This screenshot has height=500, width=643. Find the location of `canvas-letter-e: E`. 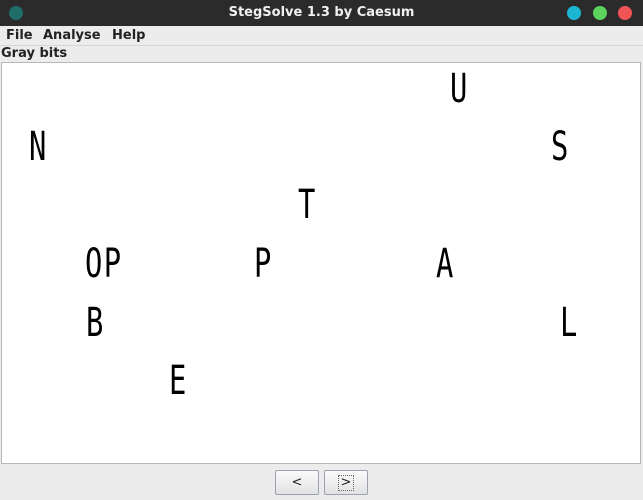

canvas-letter-e: E is located at coordinates (178, 381).